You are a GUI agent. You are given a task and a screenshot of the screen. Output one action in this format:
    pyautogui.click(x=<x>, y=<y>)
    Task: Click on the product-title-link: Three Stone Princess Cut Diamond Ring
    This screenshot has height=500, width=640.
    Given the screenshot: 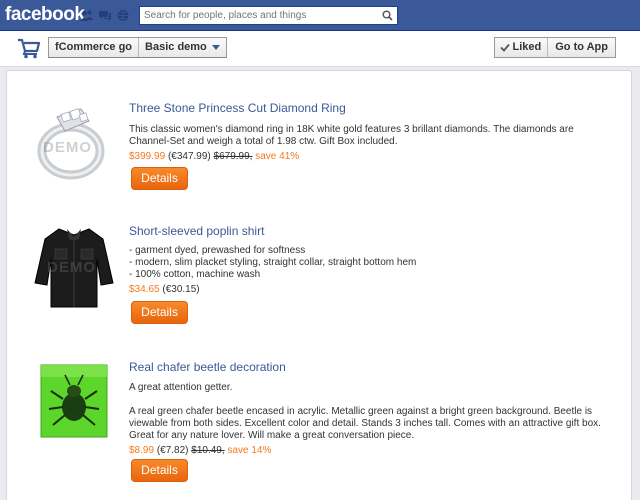 What is the action you would take?
    pyautogui.click(x=372, y=108)
    